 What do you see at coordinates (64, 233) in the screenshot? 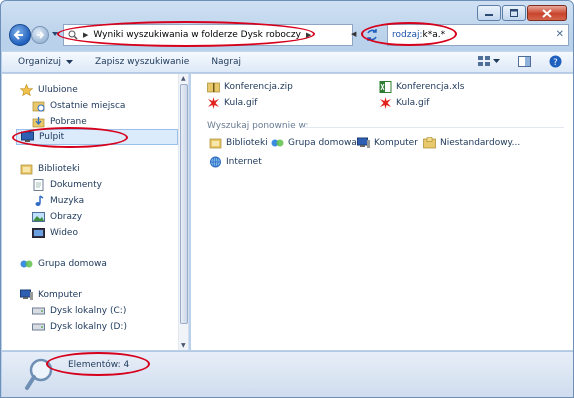
I see `nav-item-label: Wideo` at bounding box center [64, 233].